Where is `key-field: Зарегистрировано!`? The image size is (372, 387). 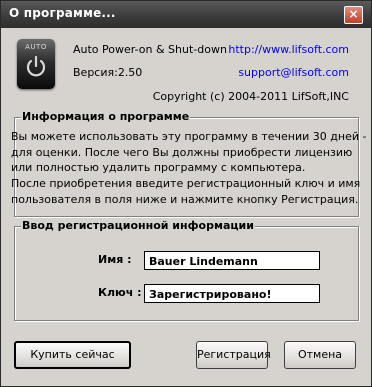 key-field: Зарегистрировано! is located at coordinates (232, 293).